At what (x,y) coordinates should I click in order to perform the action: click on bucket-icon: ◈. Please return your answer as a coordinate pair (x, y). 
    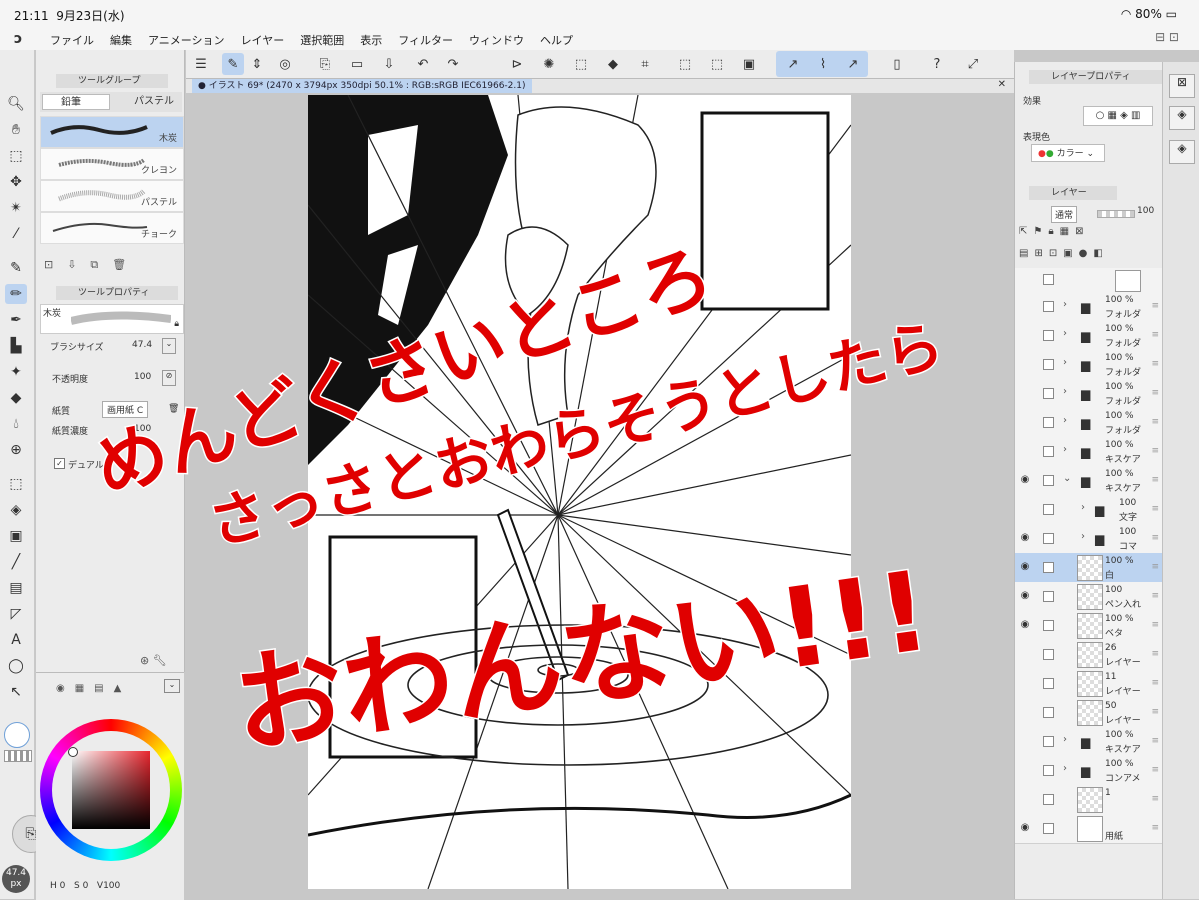
    Looking at the image, I should click on (16, 510).